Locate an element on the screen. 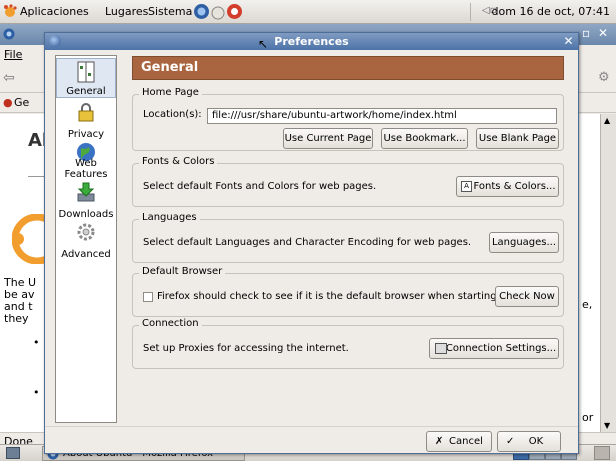 This screenshot has height=461, width=616. minimize-icon: ▫ is located at coordinates (586, 33).